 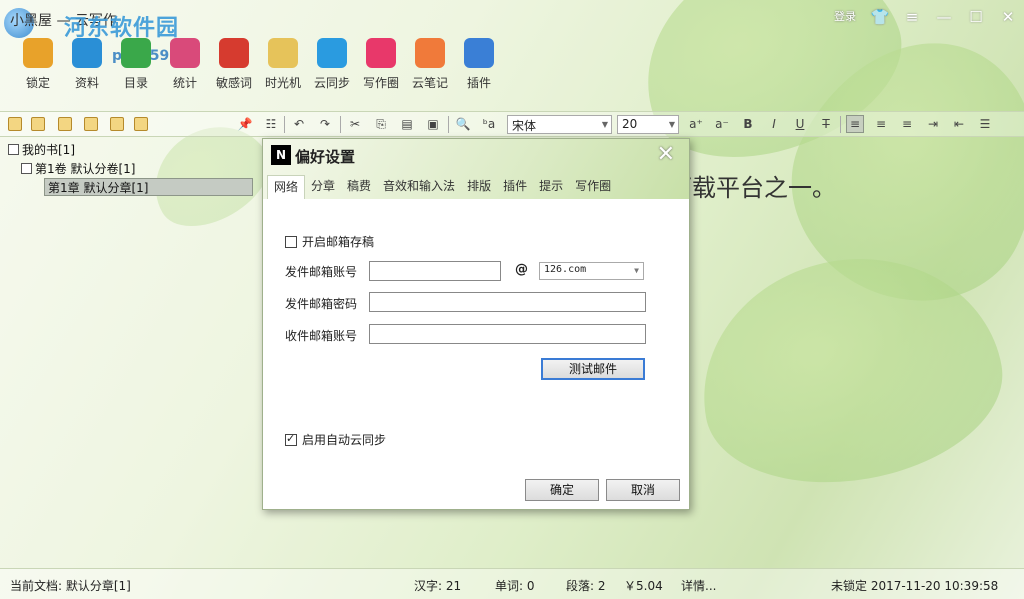 I want to click on dialog-tab: 分章, so click(x=323, y=187).